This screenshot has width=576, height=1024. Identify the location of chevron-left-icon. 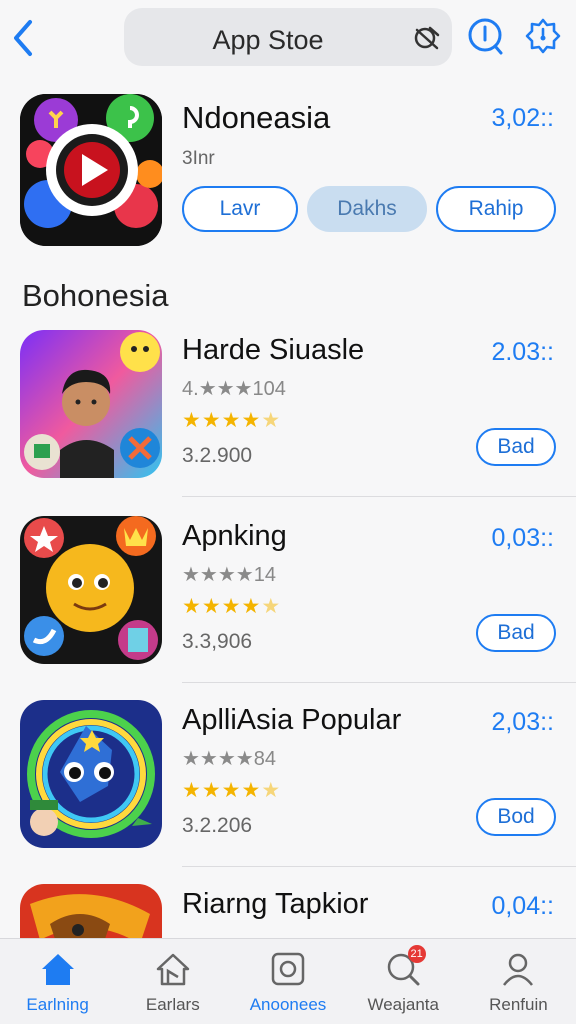
(23, 38).